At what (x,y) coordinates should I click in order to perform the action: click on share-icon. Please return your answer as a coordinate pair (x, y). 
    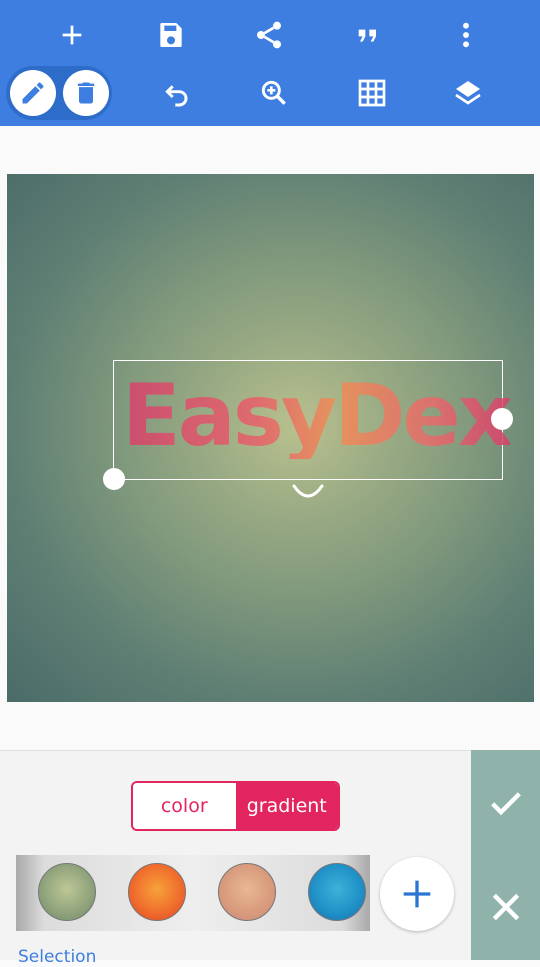
    Looking at the image, I should click on (269, 35).